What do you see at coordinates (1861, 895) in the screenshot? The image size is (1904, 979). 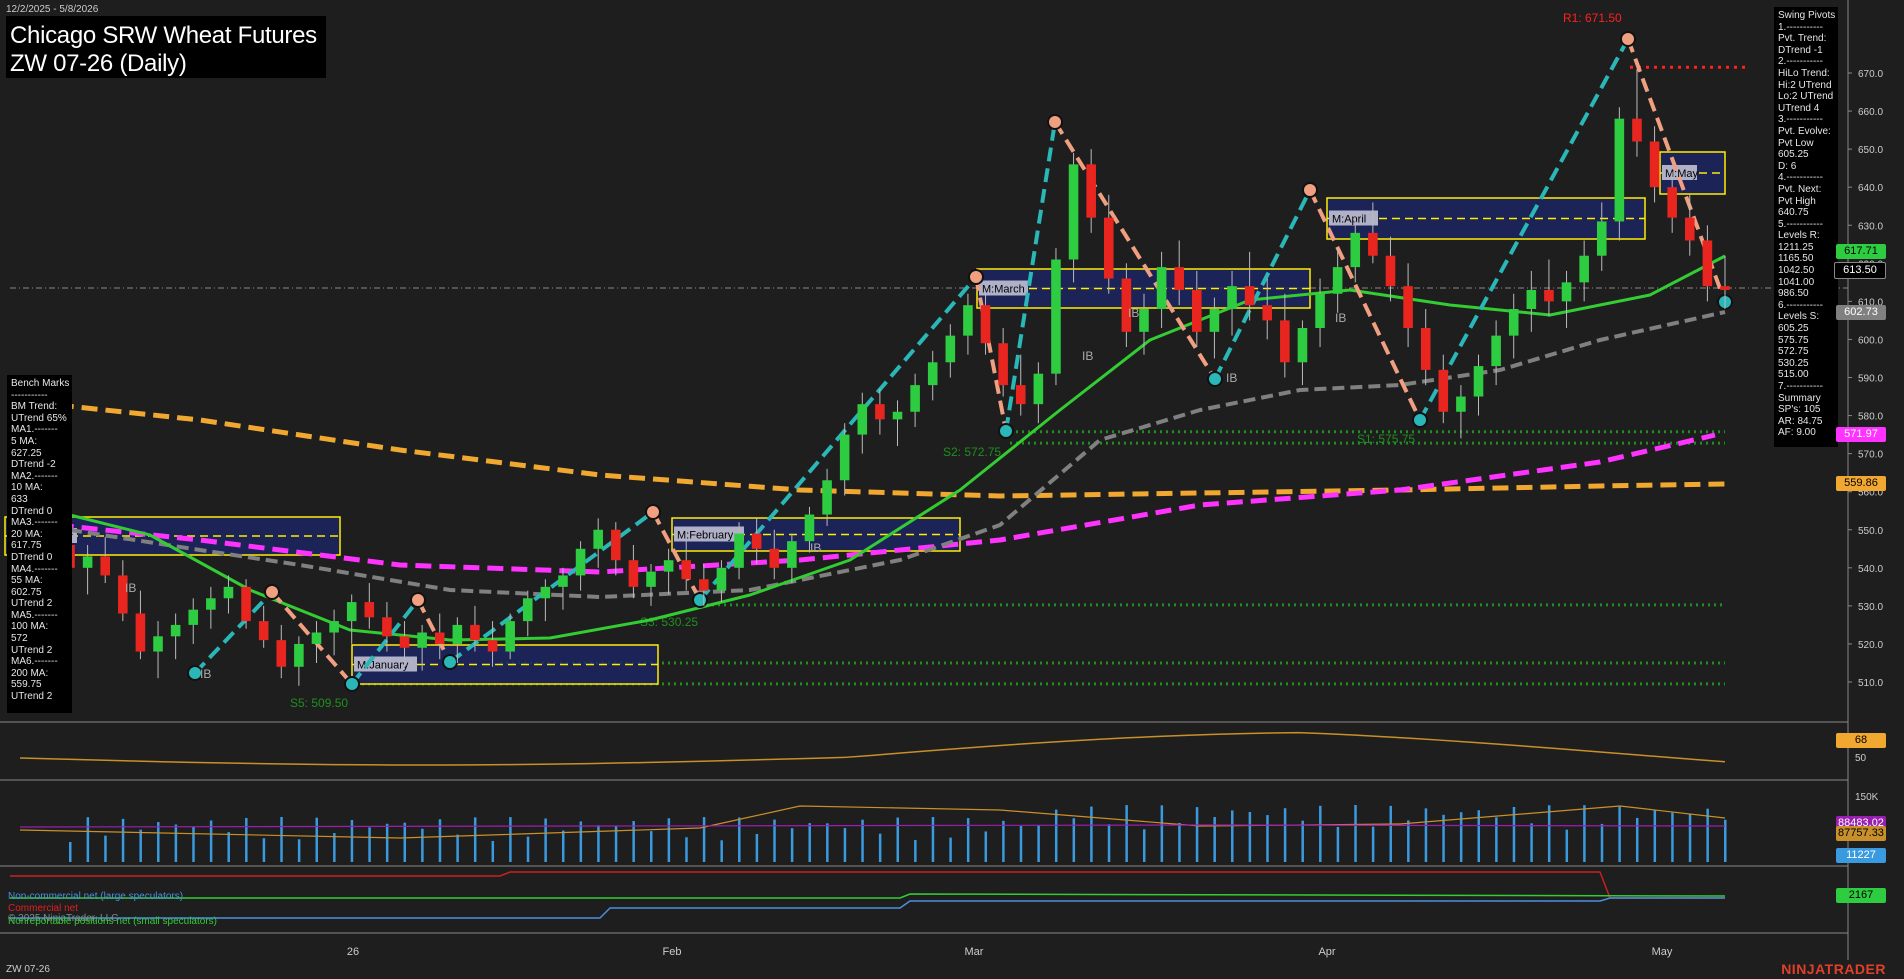 I see `cot-tag: 2167` at bounding box center [1861, 895].